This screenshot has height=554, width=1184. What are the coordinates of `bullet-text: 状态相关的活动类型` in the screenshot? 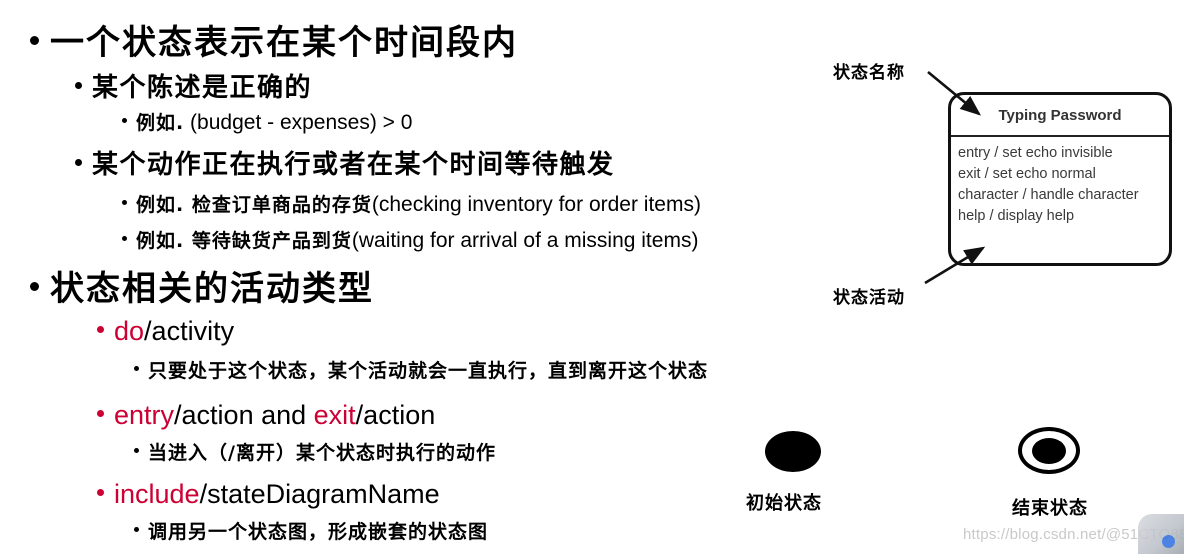 It's located at (212, 289).